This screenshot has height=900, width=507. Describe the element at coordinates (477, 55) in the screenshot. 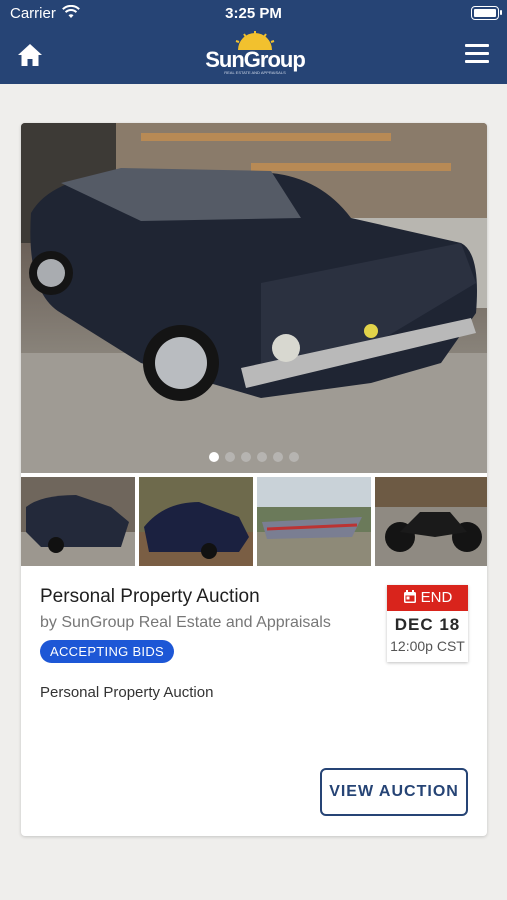

I see `hamburger-menu-icon` at that location.